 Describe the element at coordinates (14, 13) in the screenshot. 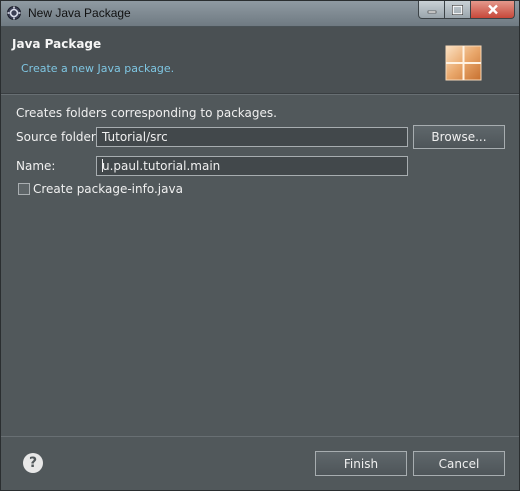

I see `eclipse-gear-icon` at that location.